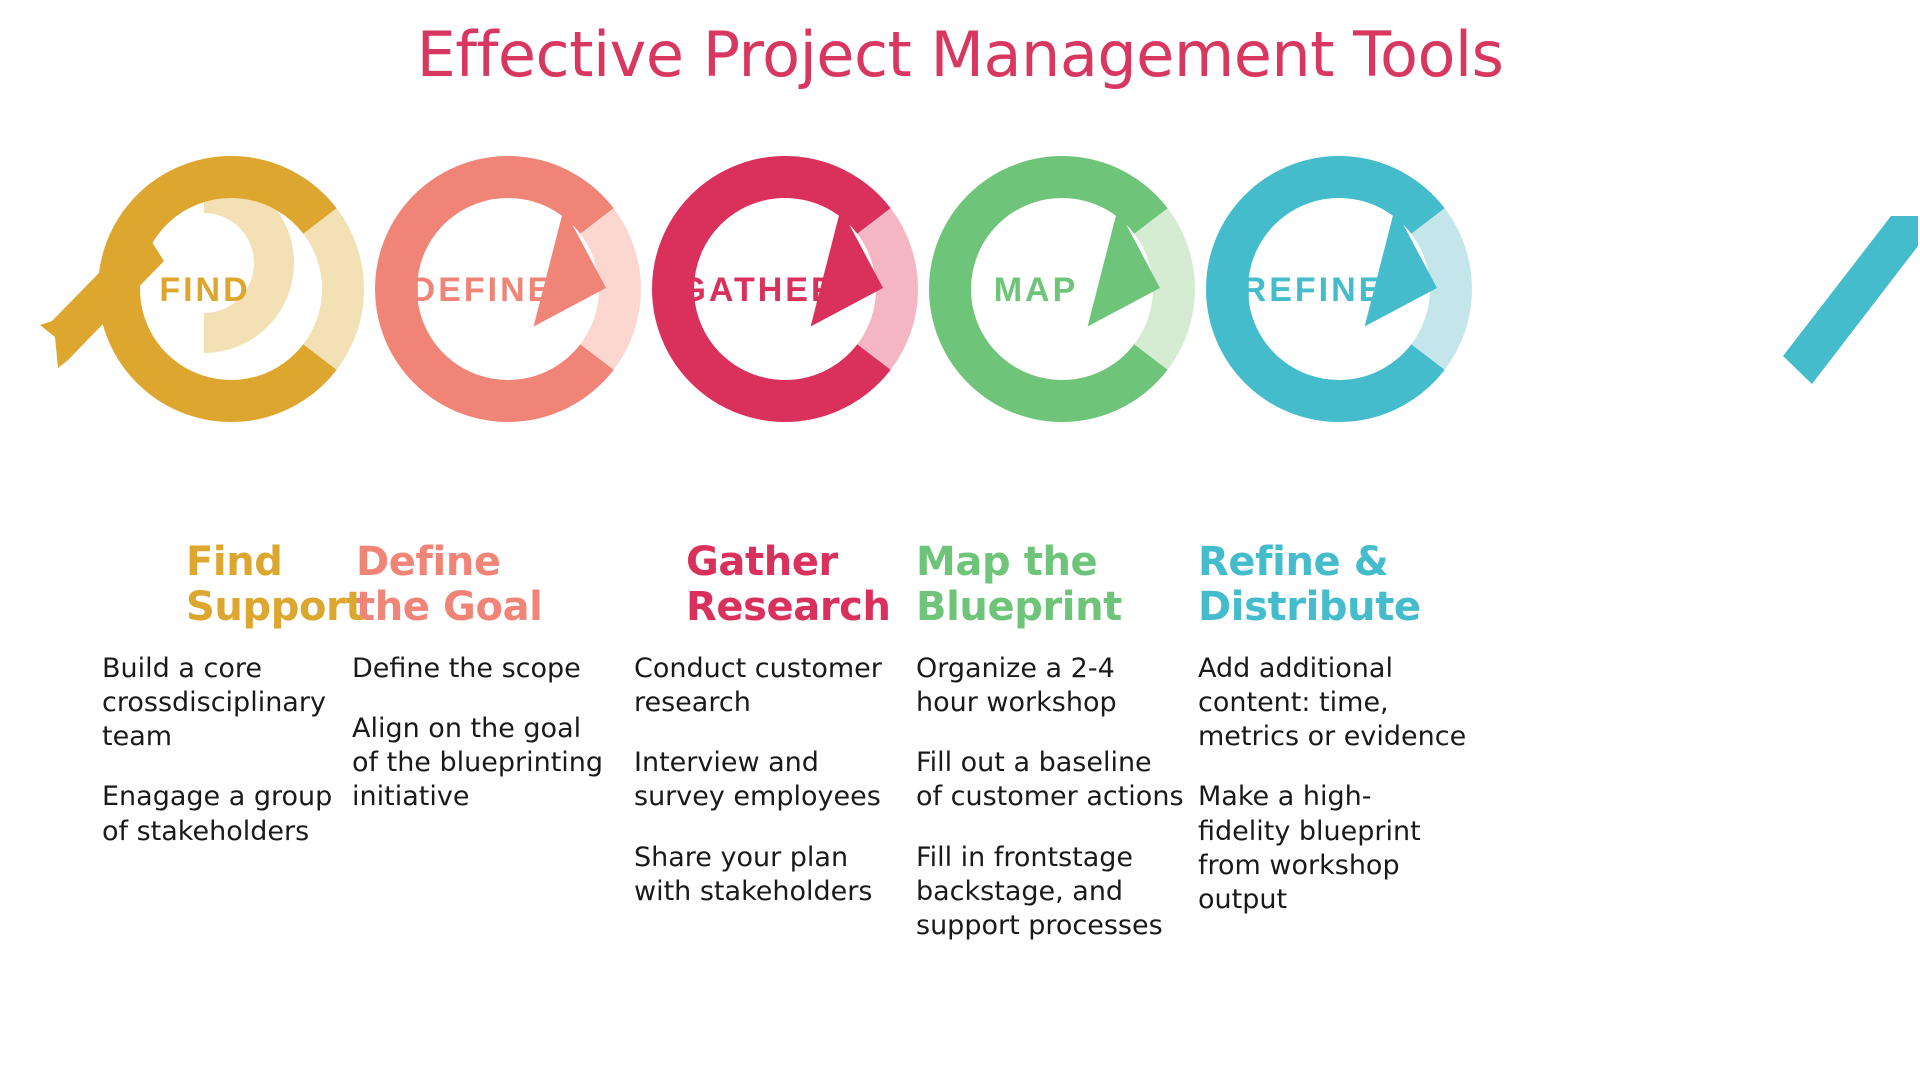 The height and width of the screenshot is (1080, 1920). I want to click on step-circle-define: DEFINE, so click(508, 289).